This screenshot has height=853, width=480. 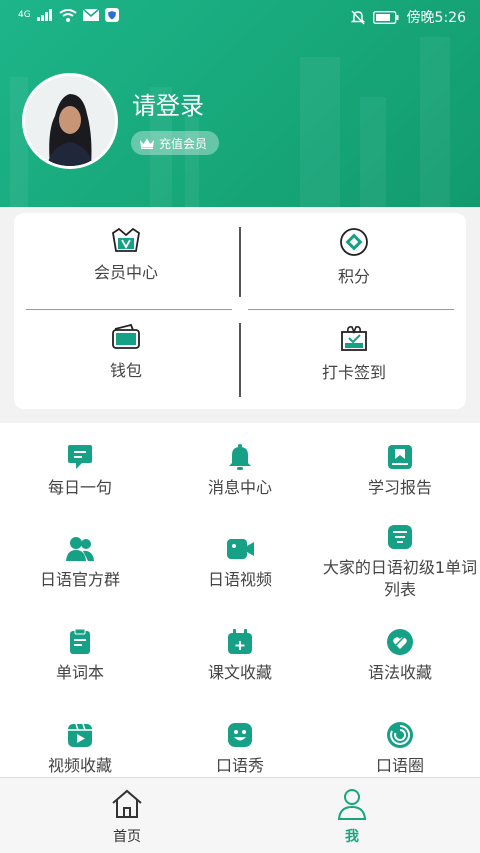 What do you see at coordinates (354, 242) in the screenshot?
I see `points-coin-icon` at bounding box center [354, 242].